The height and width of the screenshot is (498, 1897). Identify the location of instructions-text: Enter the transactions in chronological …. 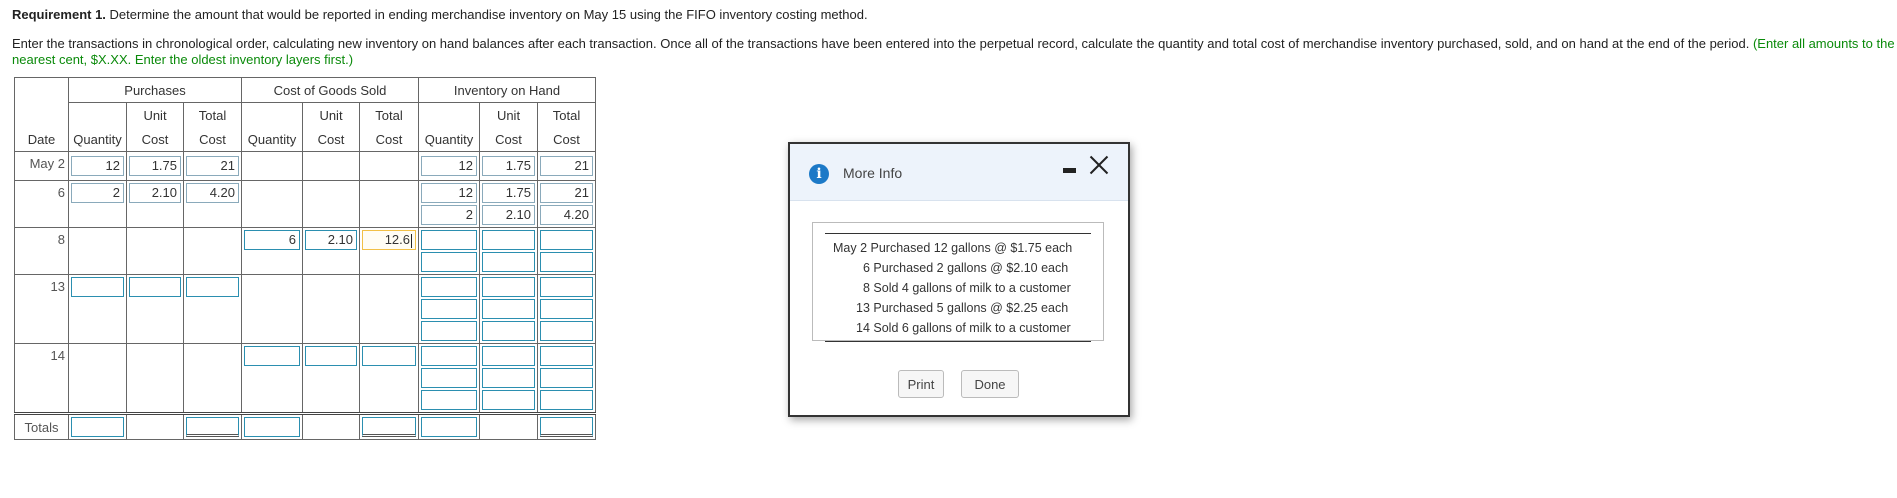
(882, 43).